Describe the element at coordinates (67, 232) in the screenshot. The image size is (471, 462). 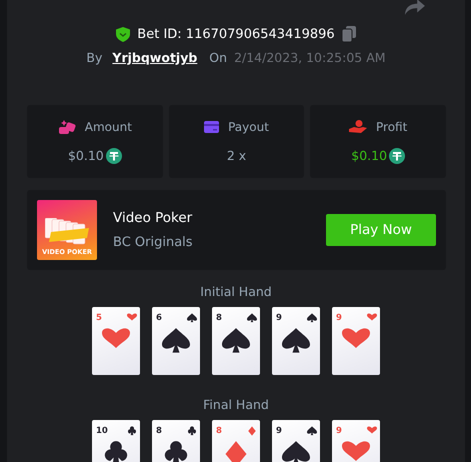
I see `playing-cards-icon` at that location.